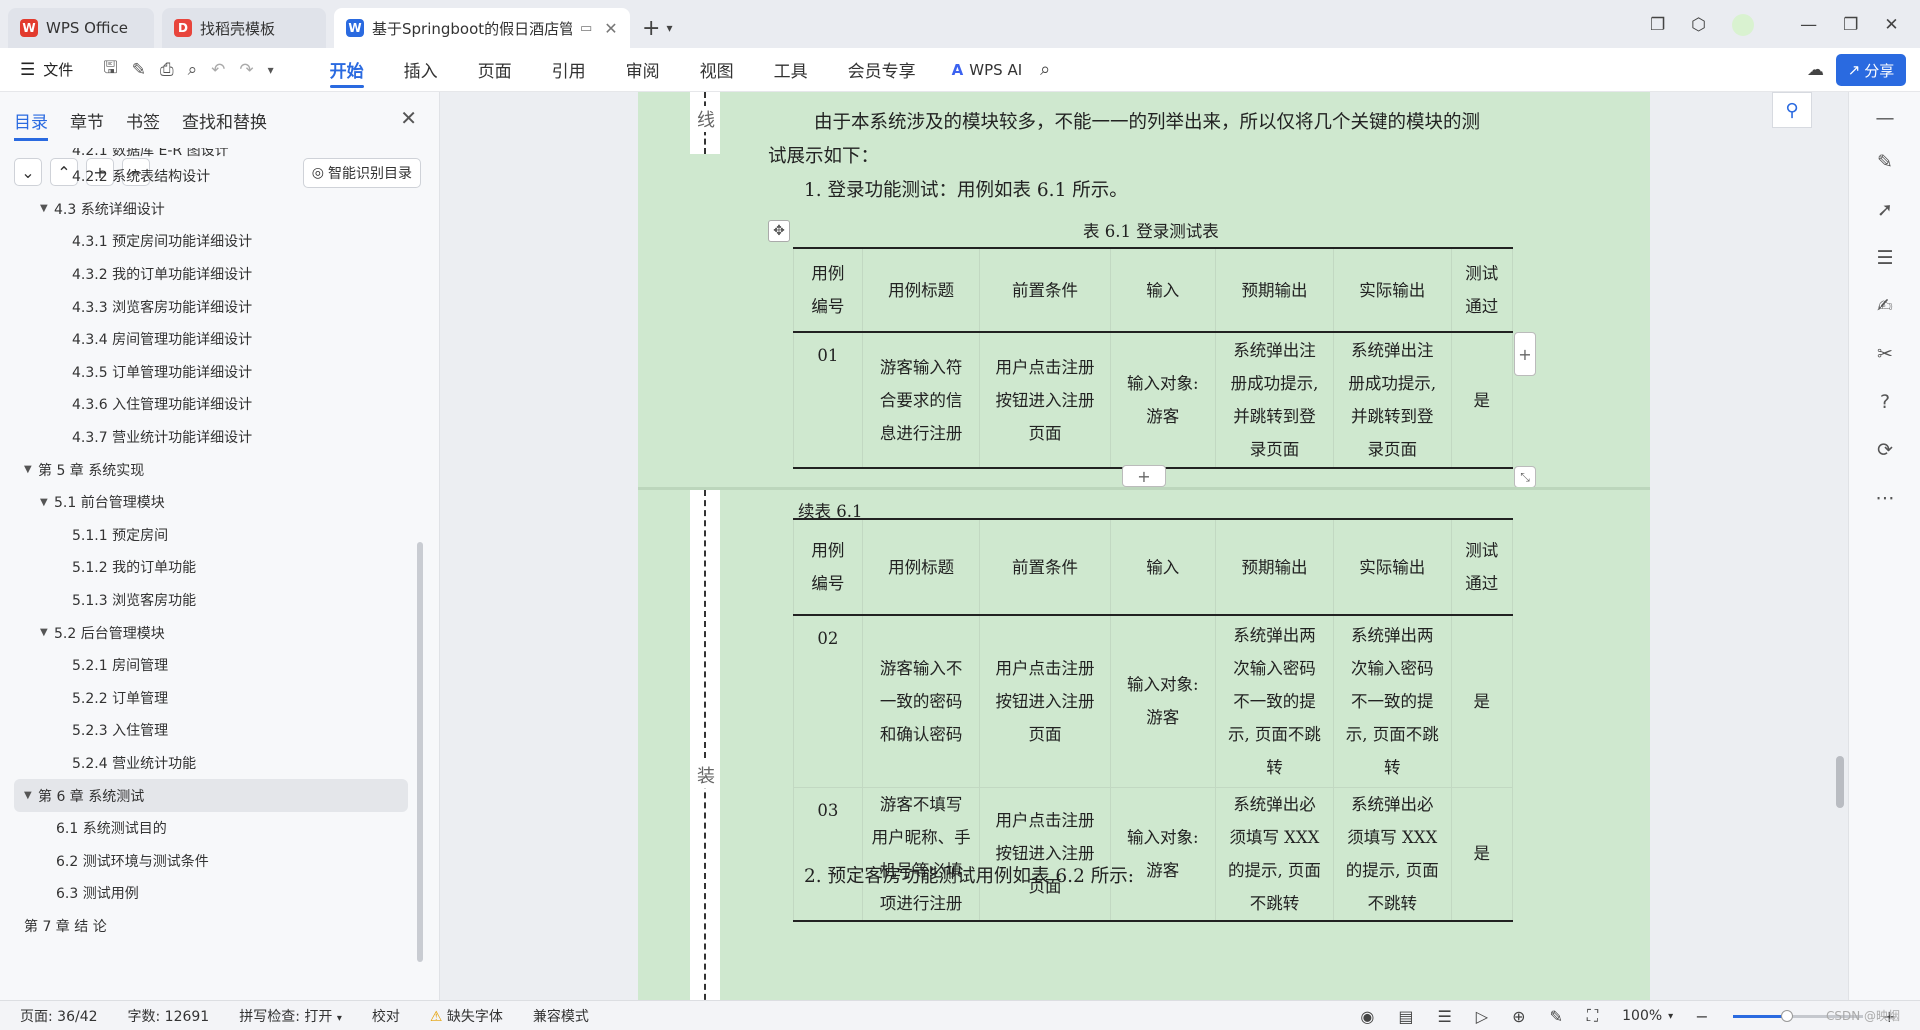 This screenshot has width=1920, height=1030. Describe the element at coordinates (1885, 306) in the screenshot. I see `signature-icon: ✍` at that location.